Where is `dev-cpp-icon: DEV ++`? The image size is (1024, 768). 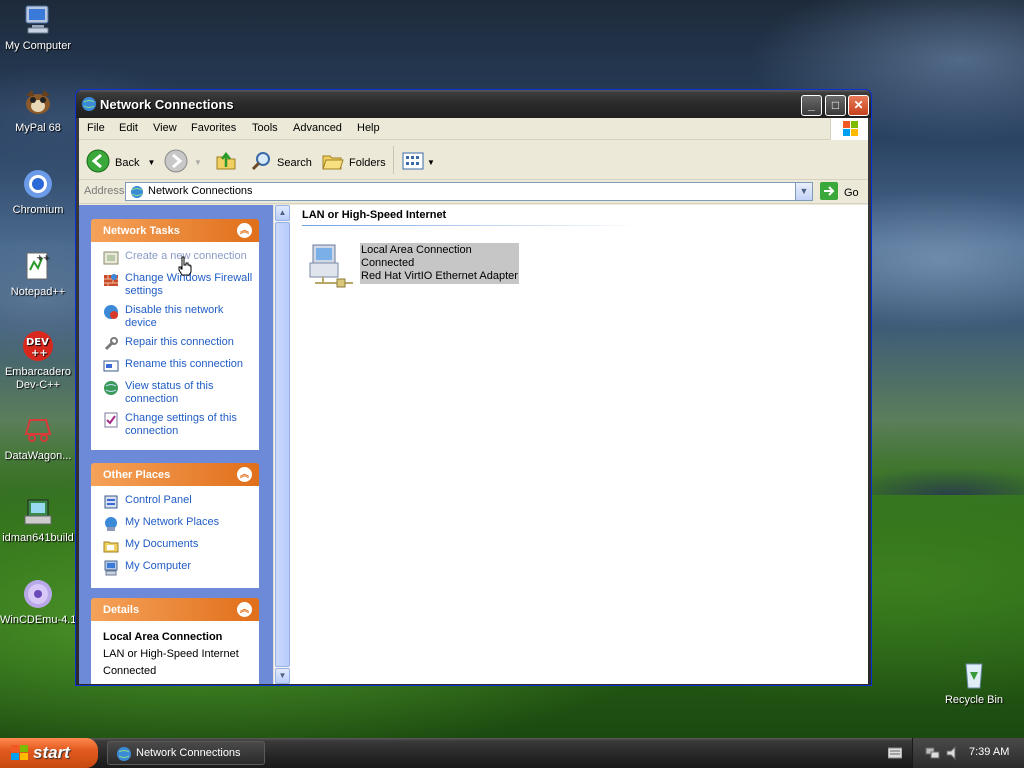 dev-cpp-icon: DEV ++ is located at coordinates (38, 346).